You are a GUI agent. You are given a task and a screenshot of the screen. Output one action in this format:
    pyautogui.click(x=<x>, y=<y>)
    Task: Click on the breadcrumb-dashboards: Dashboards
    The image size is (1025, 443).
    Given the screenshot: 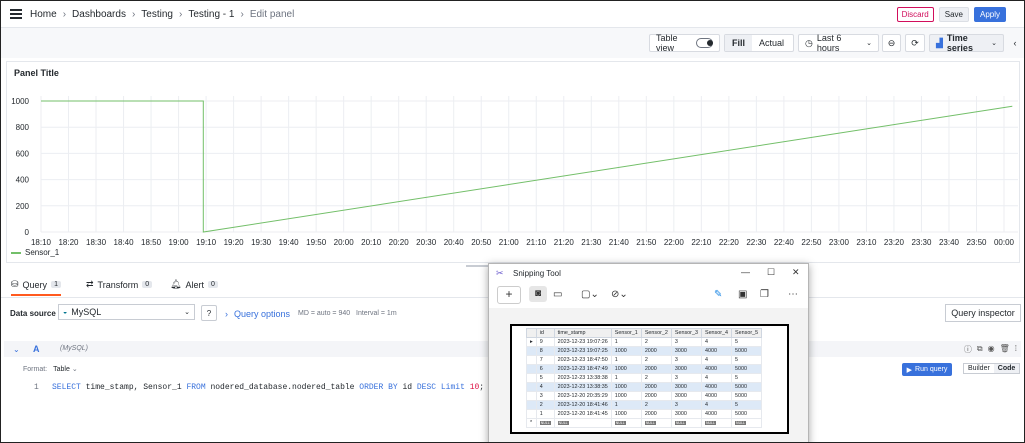 What is the action you would take?
    pyautogui.click(x=99, y=14)
    